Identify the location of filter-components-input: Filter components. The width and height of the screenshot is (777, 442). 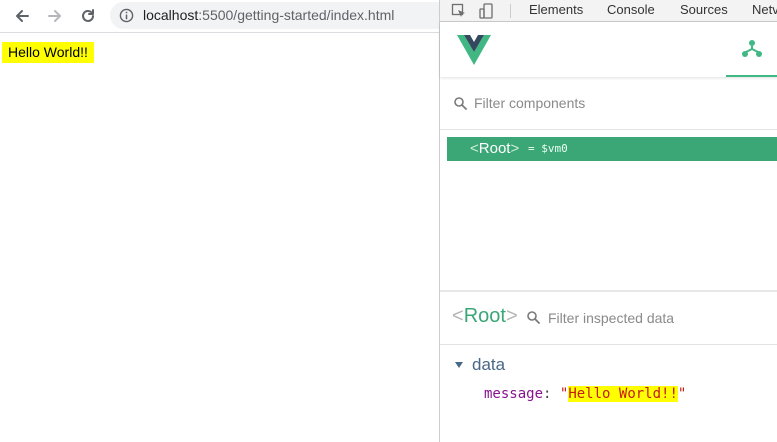
(529, 103).